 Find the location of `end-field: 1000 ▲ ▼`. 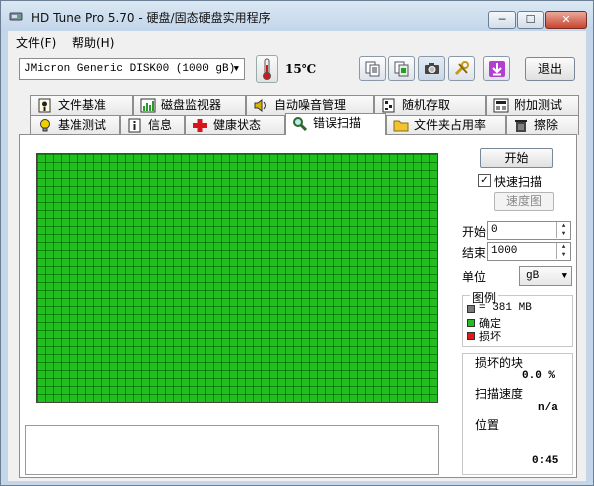

end-field: 1000 ▲ ▼ is located at coordinates (529, 251).